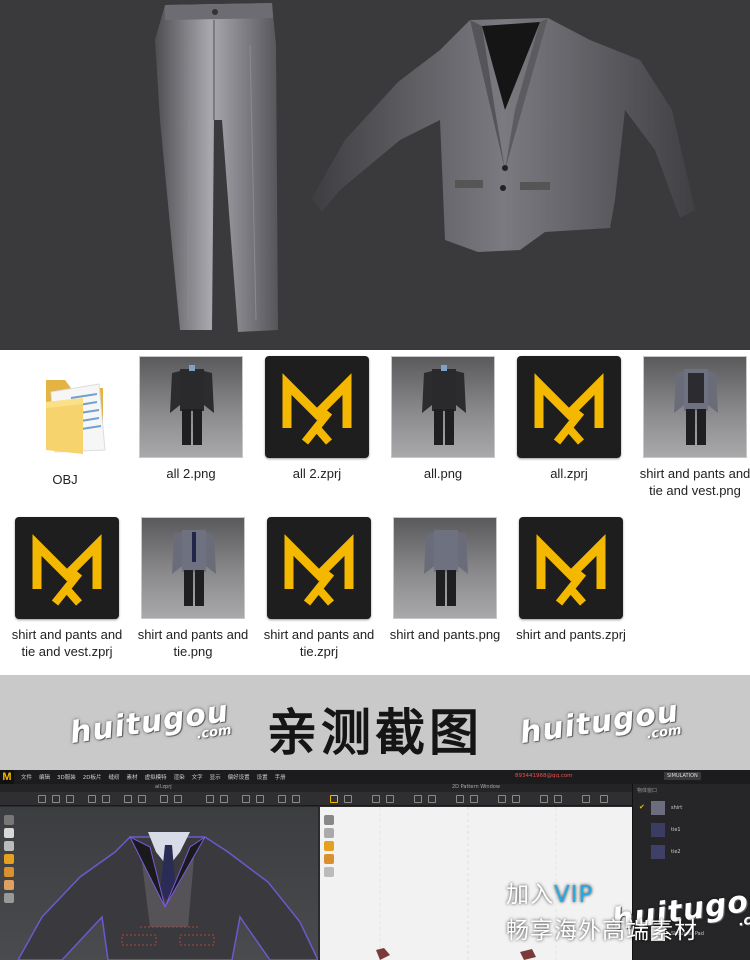 This screenshot has height=960, width=750. What do you see at coordinates (375, 722) in the screenshot?
I see `banner: huitugou .com 亲测截图 huitugou .com` at bounding box center [375, 722].